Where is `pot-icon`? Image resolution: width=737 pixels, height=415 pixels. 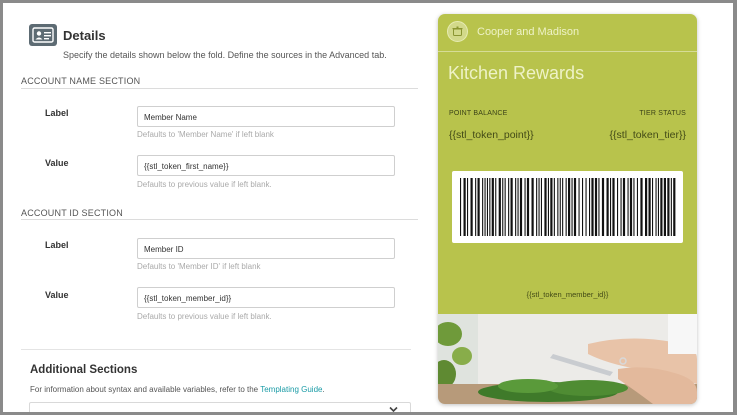
pot-icon is located at coordinates (457, 31).